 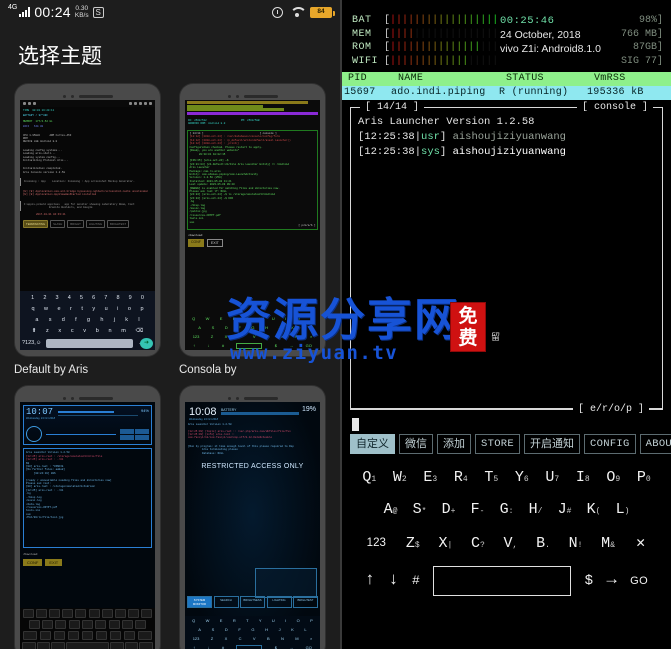 I want to click on preview-hud-top: 10:07 Wednesday, 24 Oct 2018 94%, so click(x=87, y=414).